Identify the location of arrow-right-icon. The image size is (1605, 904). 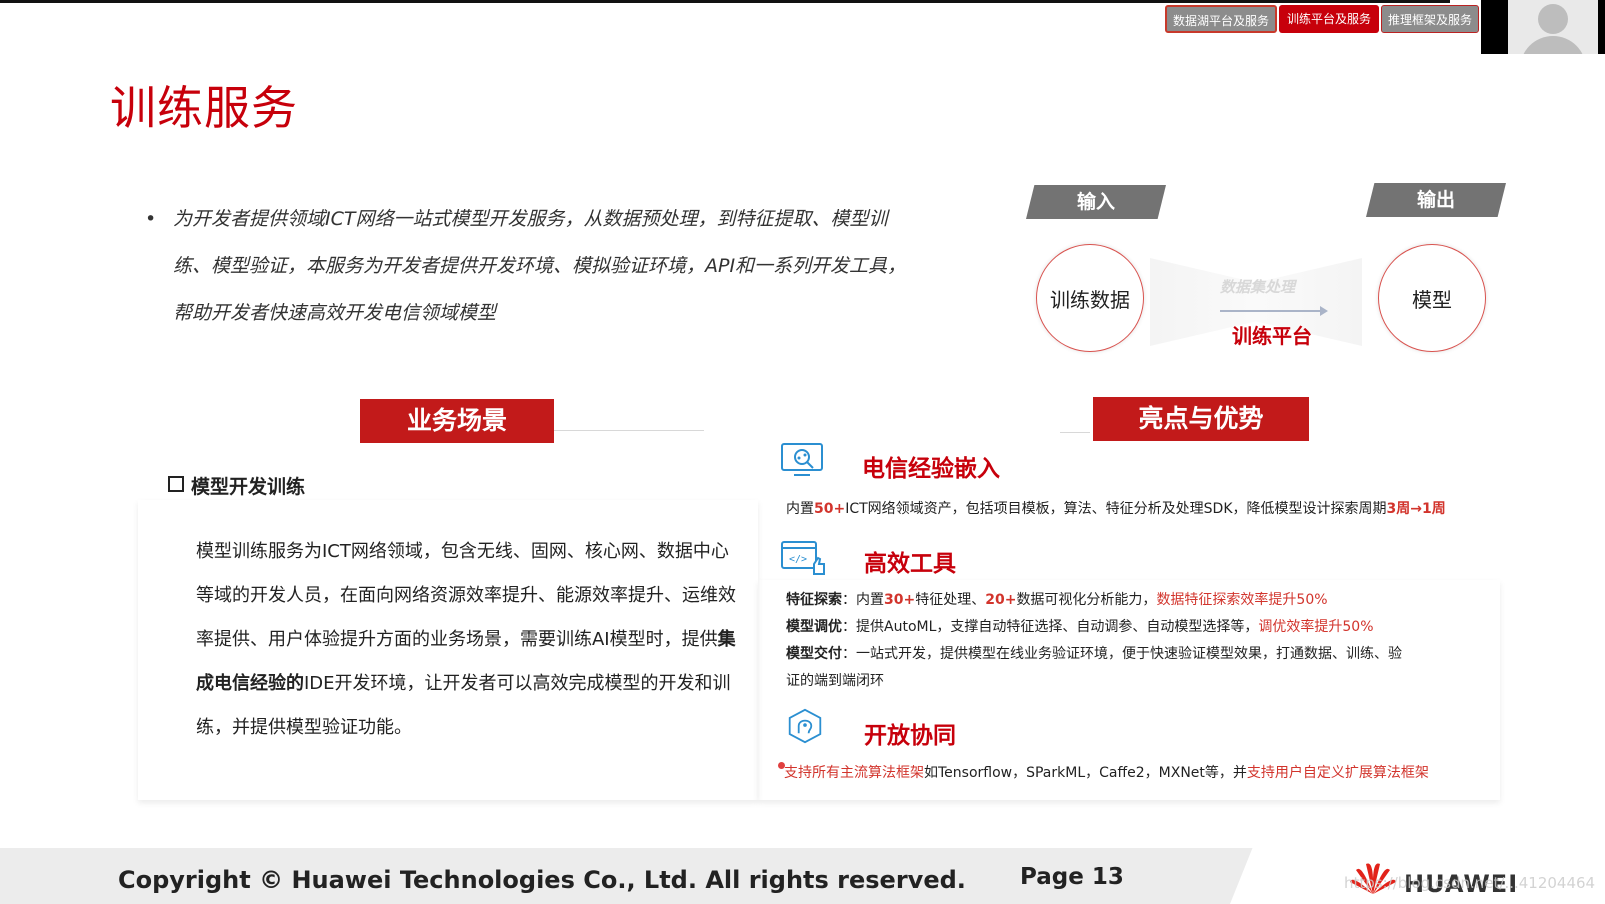
(1274, 311).